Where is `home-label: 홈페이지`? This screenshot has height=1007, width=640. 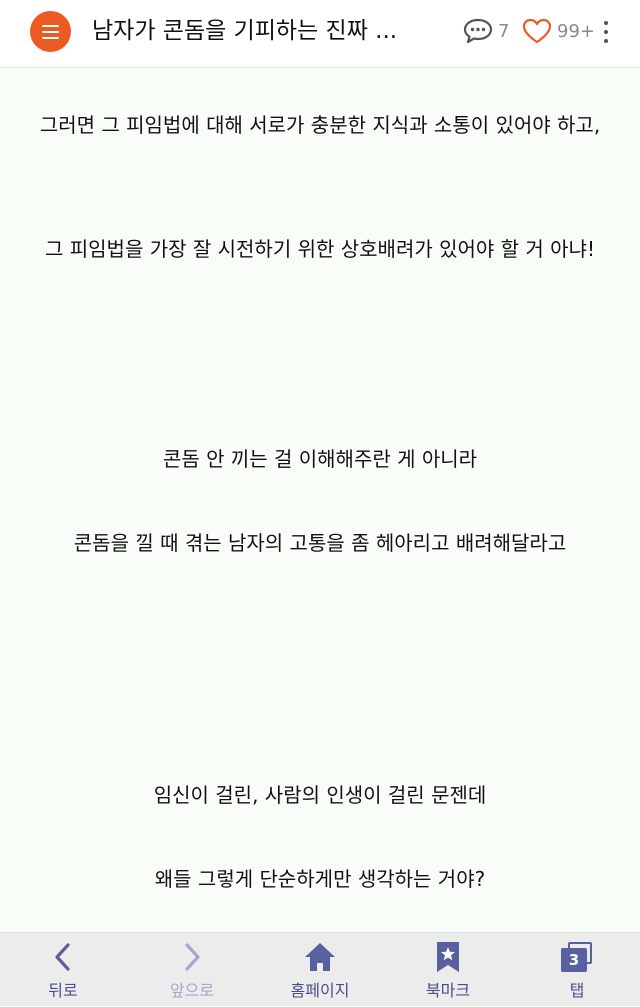
home-label: 홈페이지 is located at coordinates (320, 990).